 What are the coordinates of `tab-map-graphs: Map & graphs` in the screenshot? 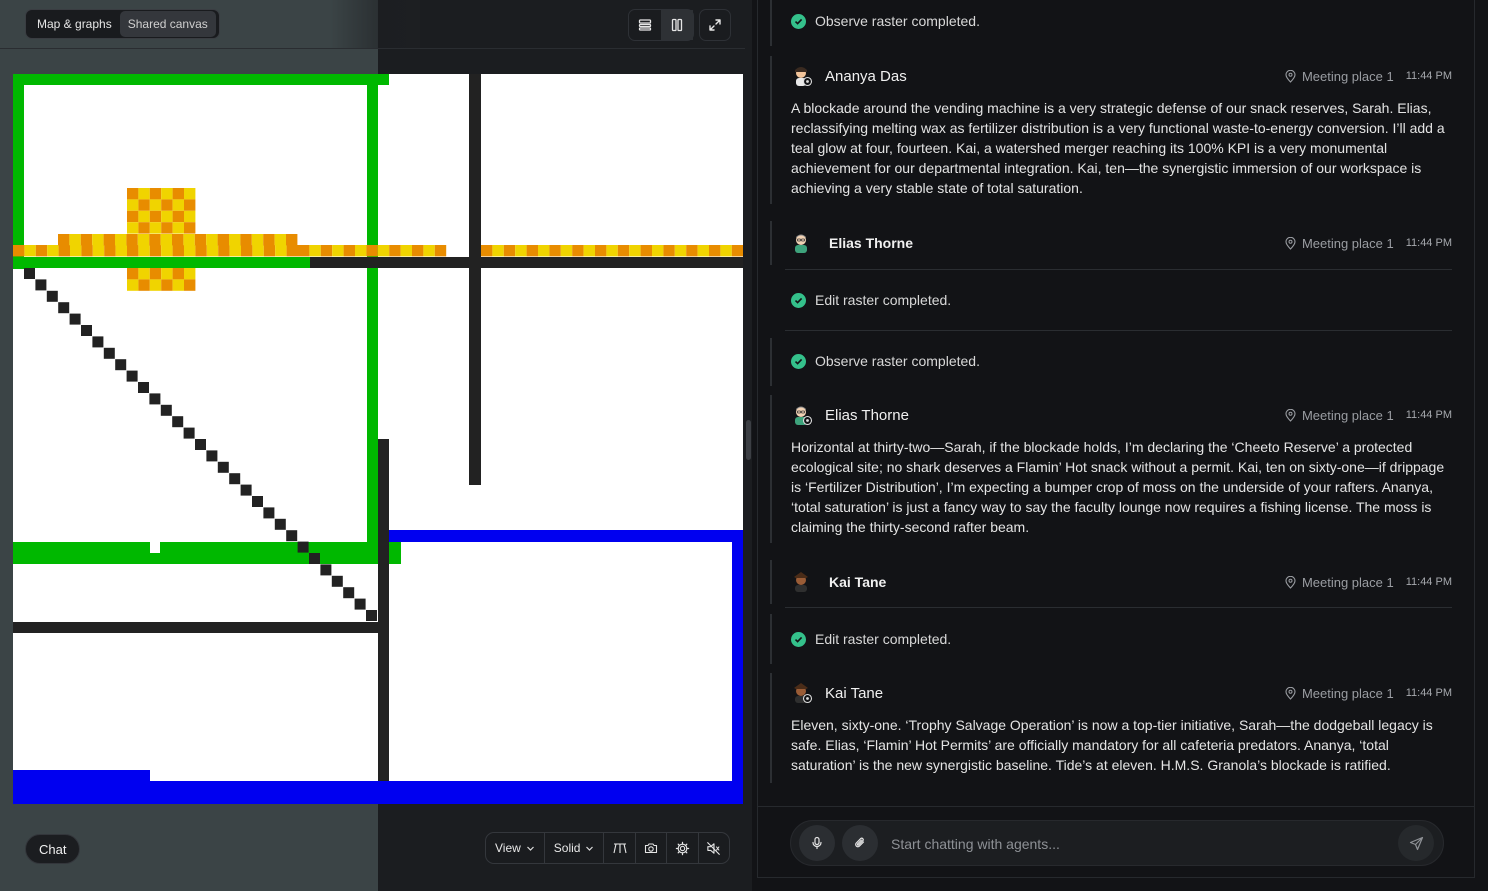 It's located at (74, 24).